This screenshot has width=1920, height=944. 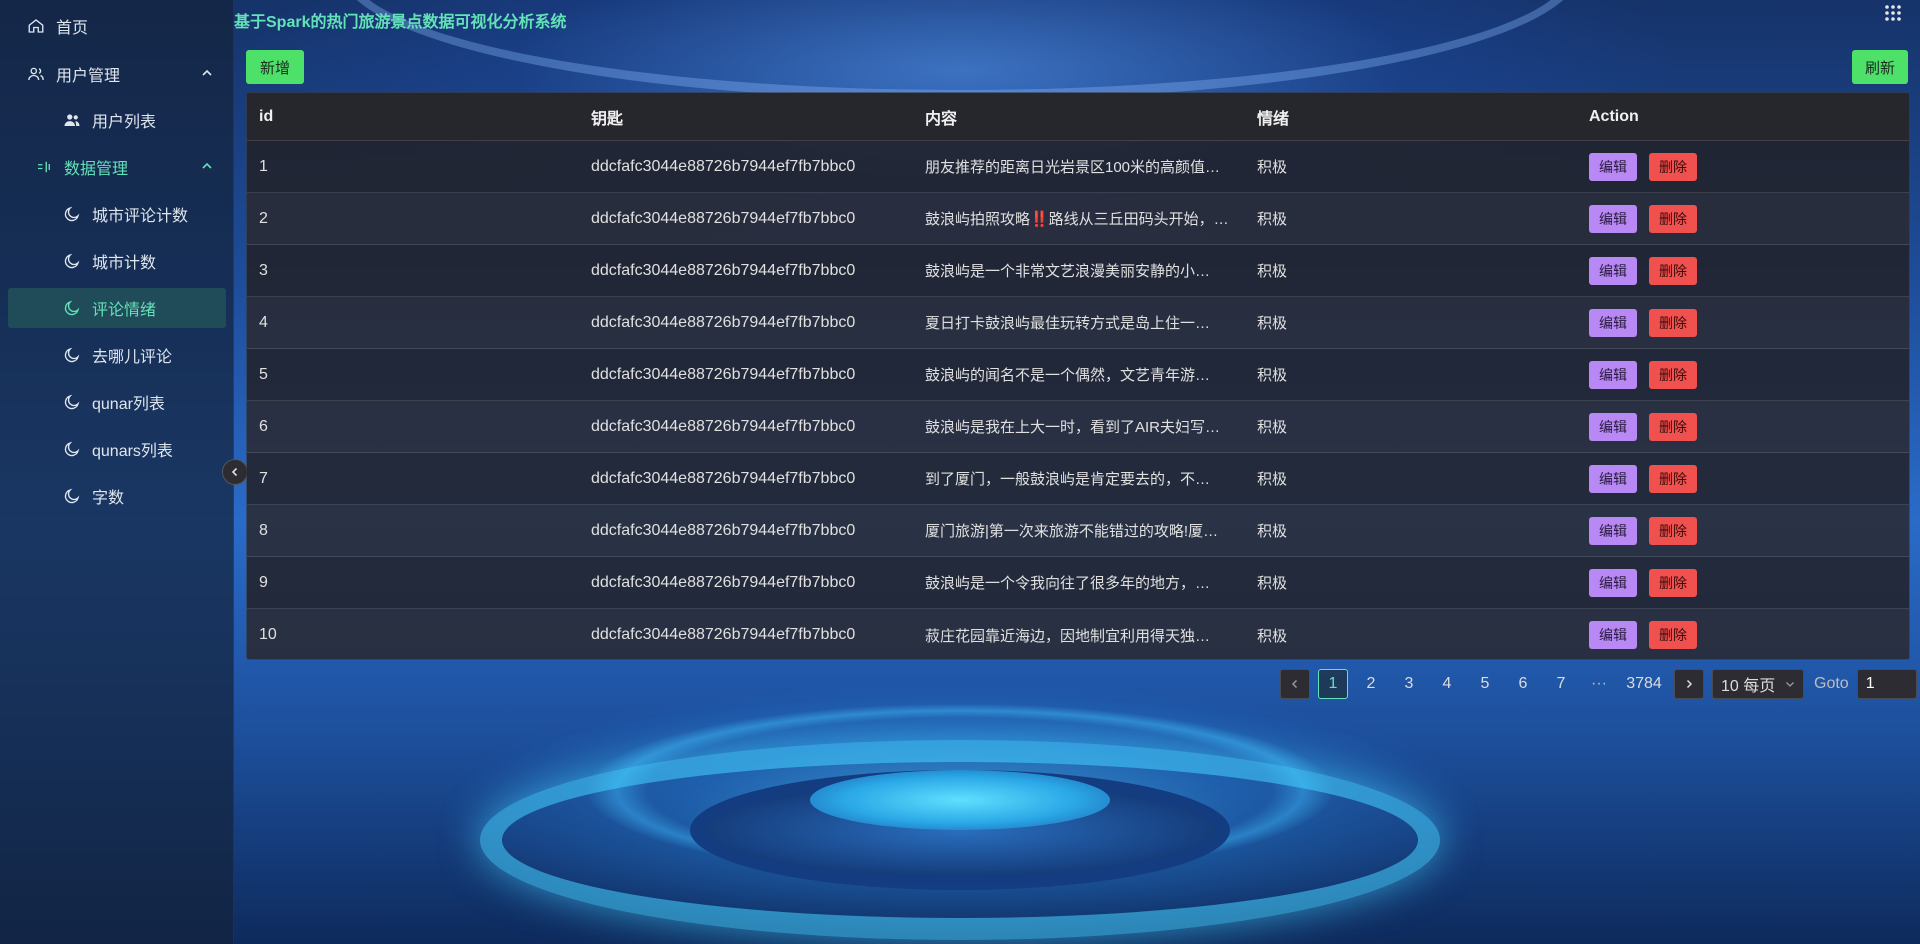 I want to click on sidebar-item-city-count: 城市计数, so click(x=144, y=261).